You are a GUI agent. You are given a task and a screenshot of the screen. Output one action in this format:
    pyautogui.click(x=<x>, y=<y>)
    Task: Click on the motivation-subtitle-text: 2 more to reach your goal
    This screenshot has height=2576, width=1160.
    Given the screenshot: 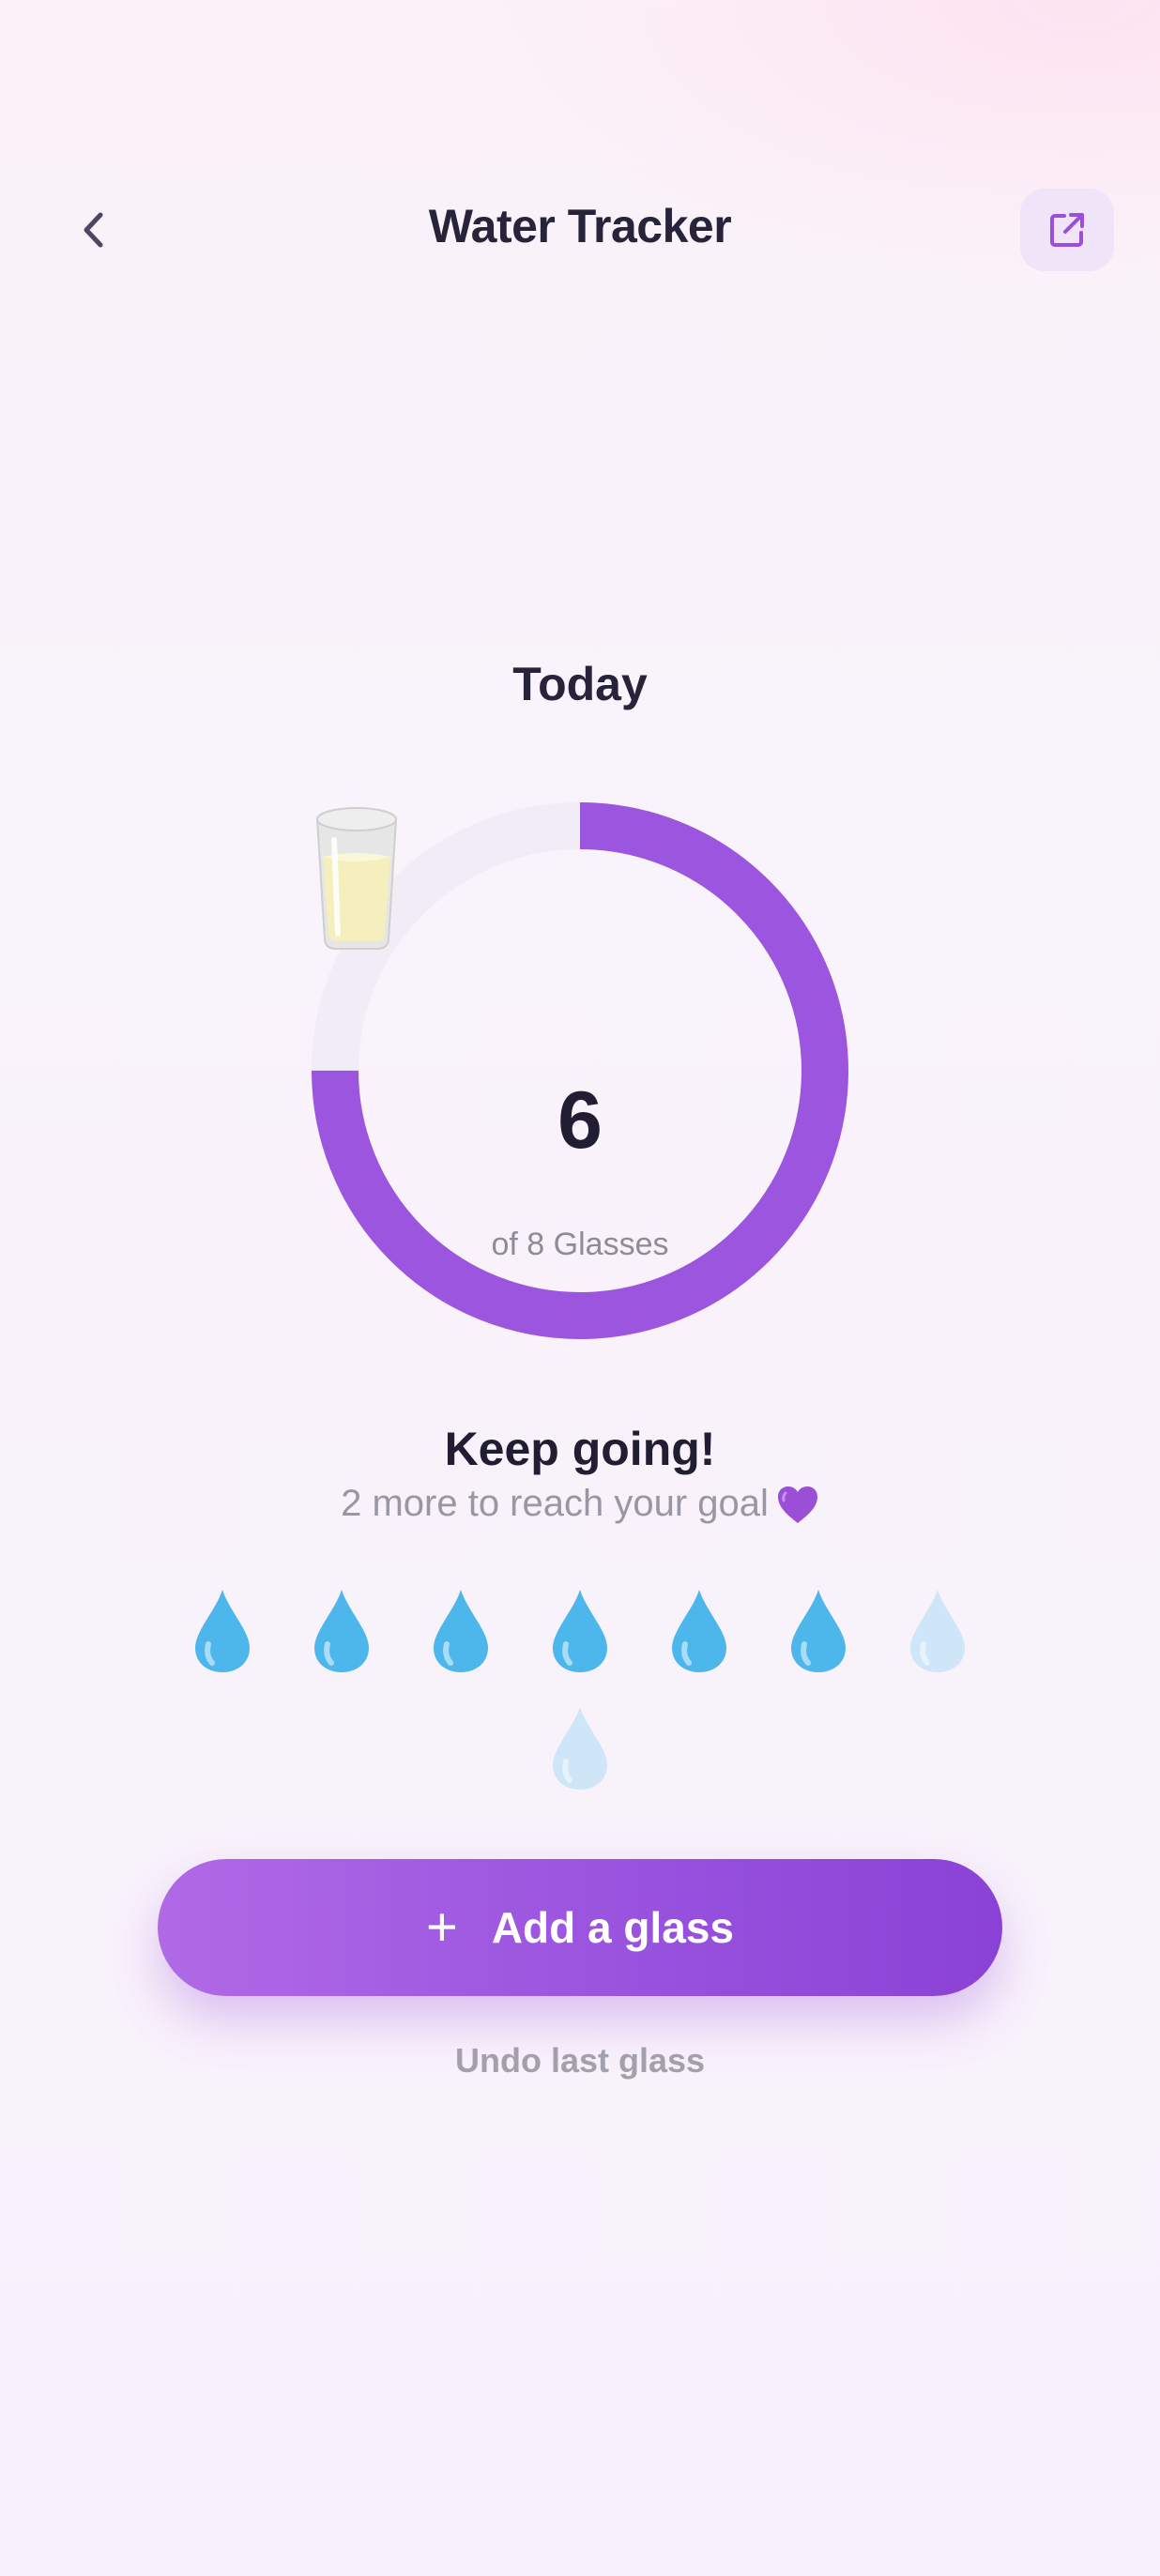 What is the action you would take?
    pyautogui.click(x=555, y=1503)
    